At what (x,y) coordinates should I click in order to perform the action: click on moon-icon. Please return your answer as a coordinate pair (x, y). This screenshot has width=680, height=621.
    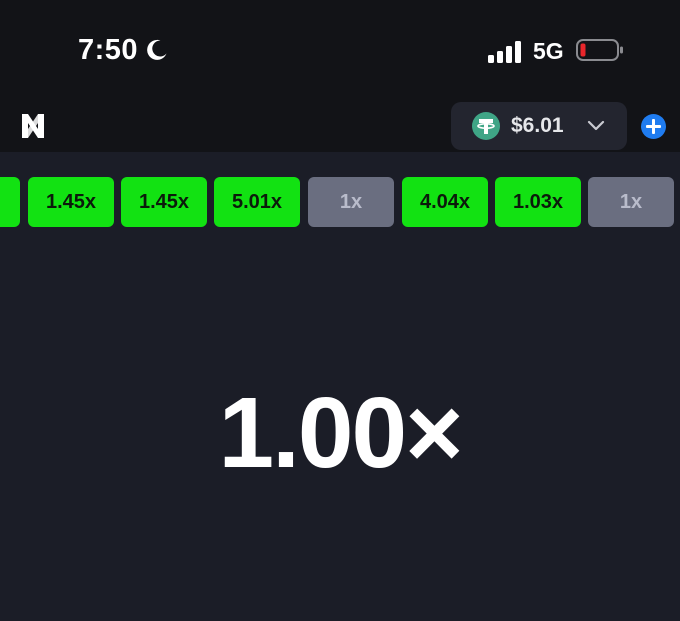
    Looking at the image, I should click on (157, 50).